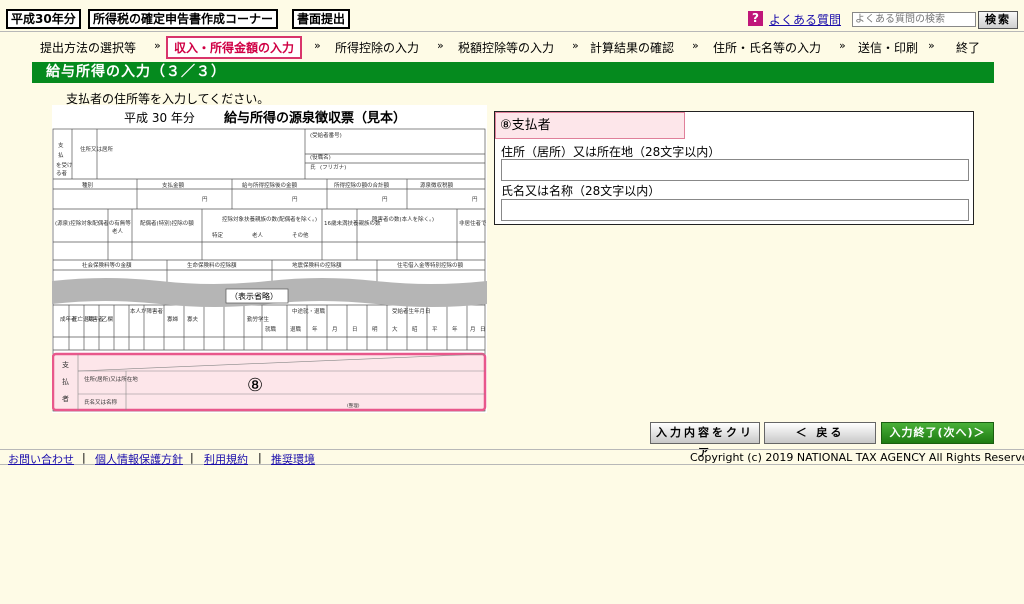 The image size is (1024, 604). I want to click on mode-badge: 書面提出, so click(321, 19).